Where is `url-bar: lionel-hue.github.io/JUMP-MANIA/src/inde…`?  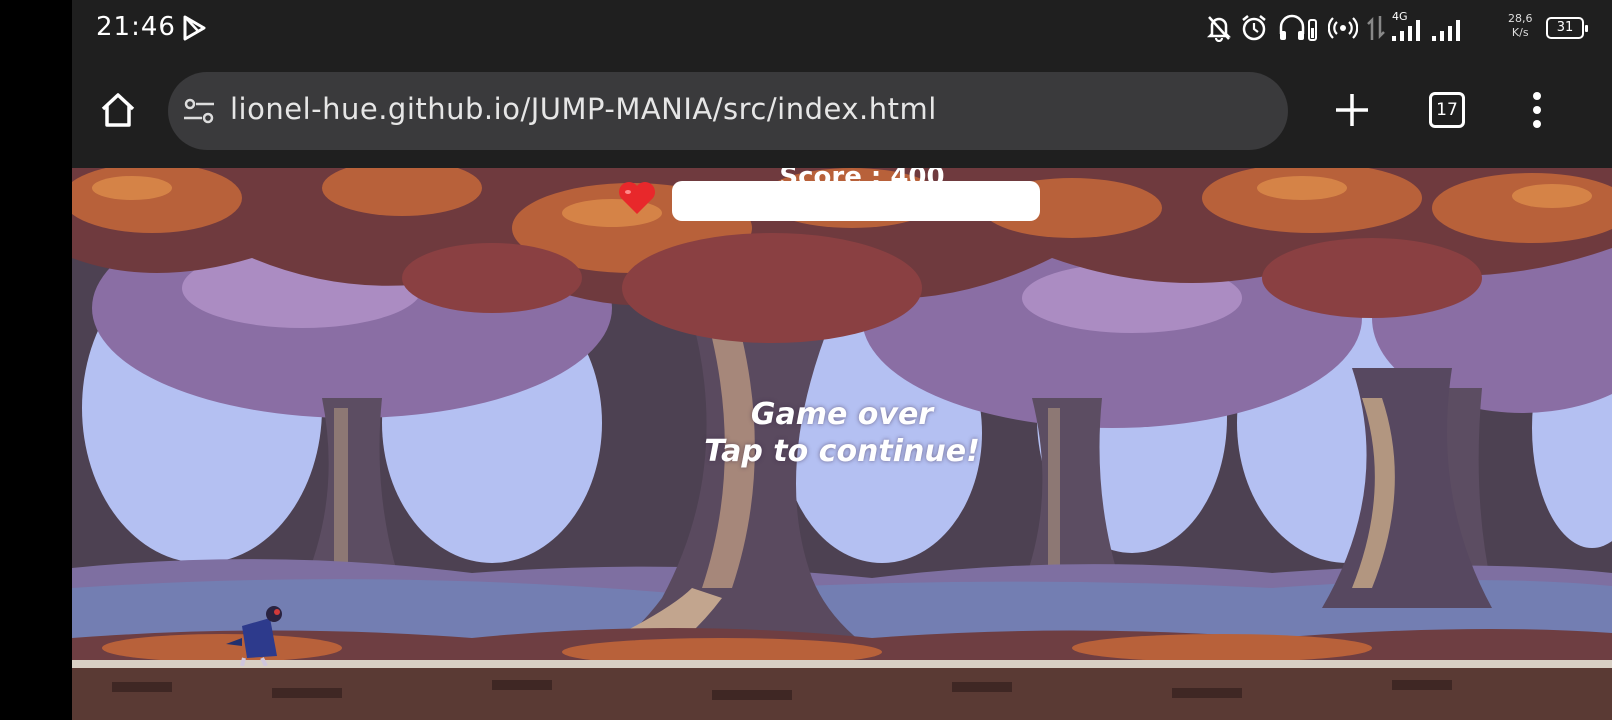
url-bar: lionel-hue.github.io/JUMP-MANIA/src/inde… is located at coordinates (728, 111).